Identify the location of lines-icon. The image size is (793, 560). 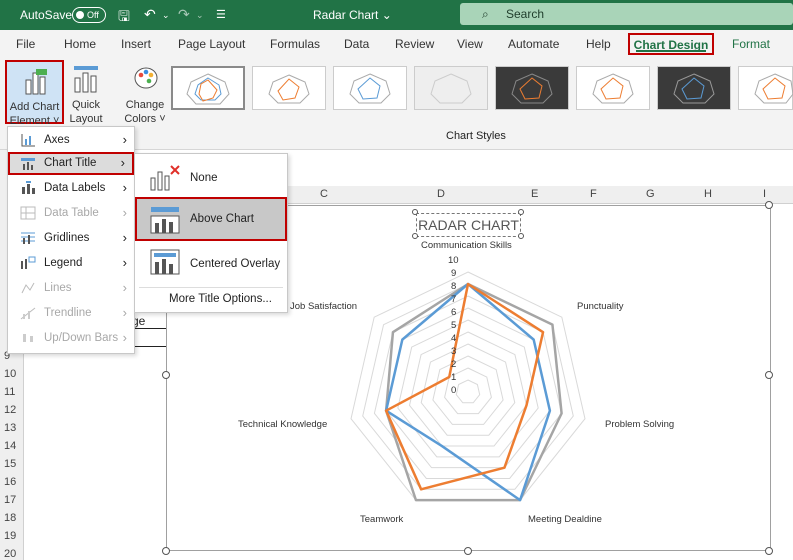
(28, 288).